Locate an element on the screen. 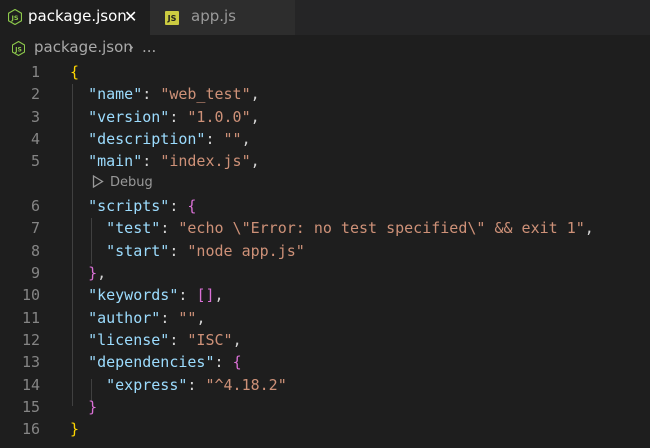 The image size is (650, 448). line-number: 8 is located at coordinates (35, 251).